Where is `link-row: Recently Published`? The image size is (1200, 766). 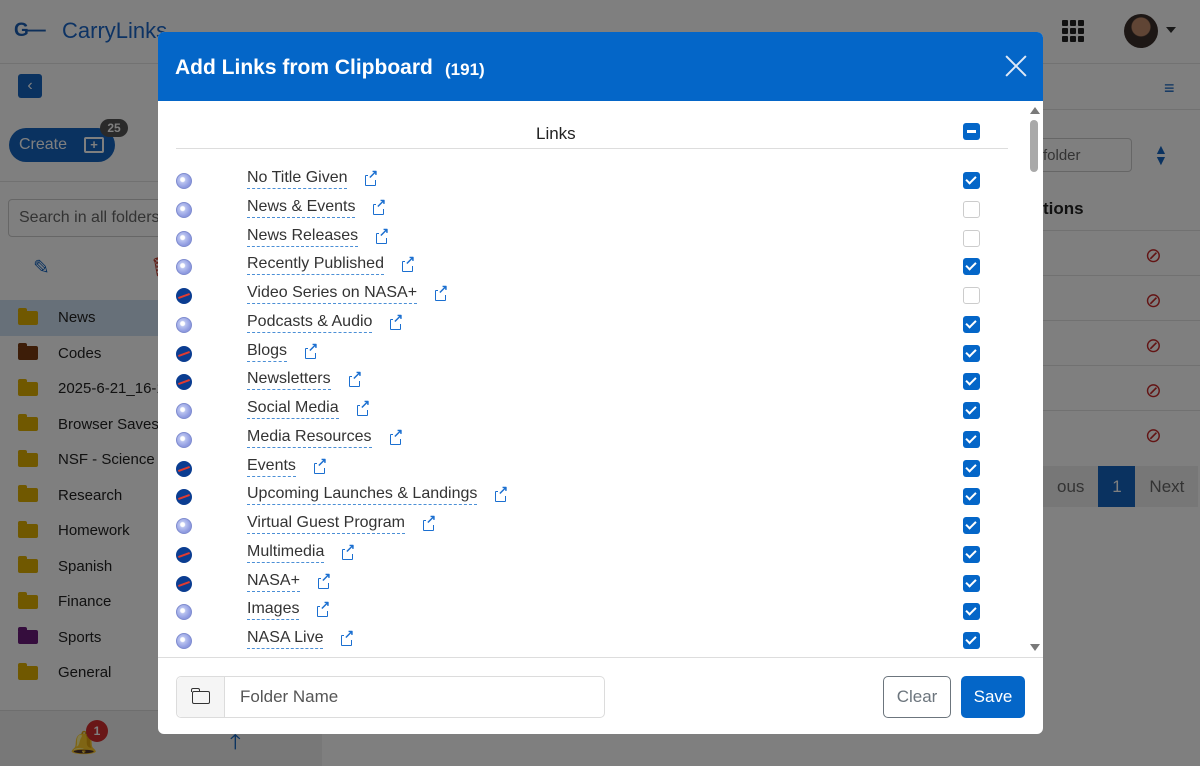 link-row: Recently Published is located at coordinates (592, 267).